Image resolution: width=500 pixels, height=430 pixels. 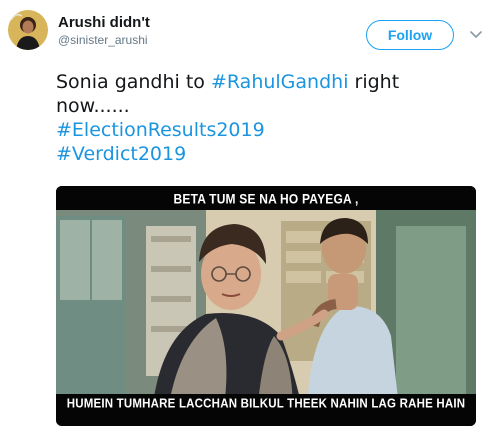 What do you see at coordinates (266, 199) in the screenshot?
I see `meme-top-caption: BETA TUM SE NA HO PAYEGA ,` at bounding box center [266, 199].